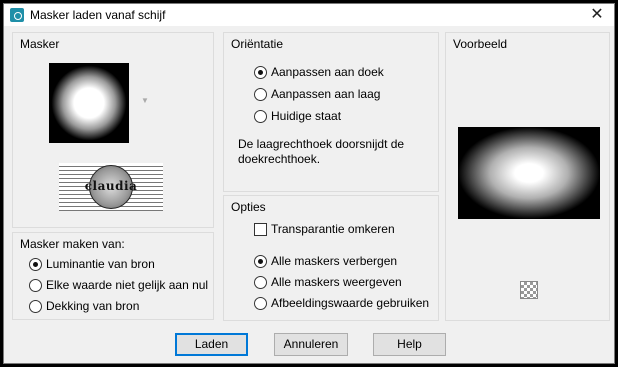  What do you see at coordinates (409, 344) in the screenshot?
I see `help-button: Help` at bounding box center [409, 344].